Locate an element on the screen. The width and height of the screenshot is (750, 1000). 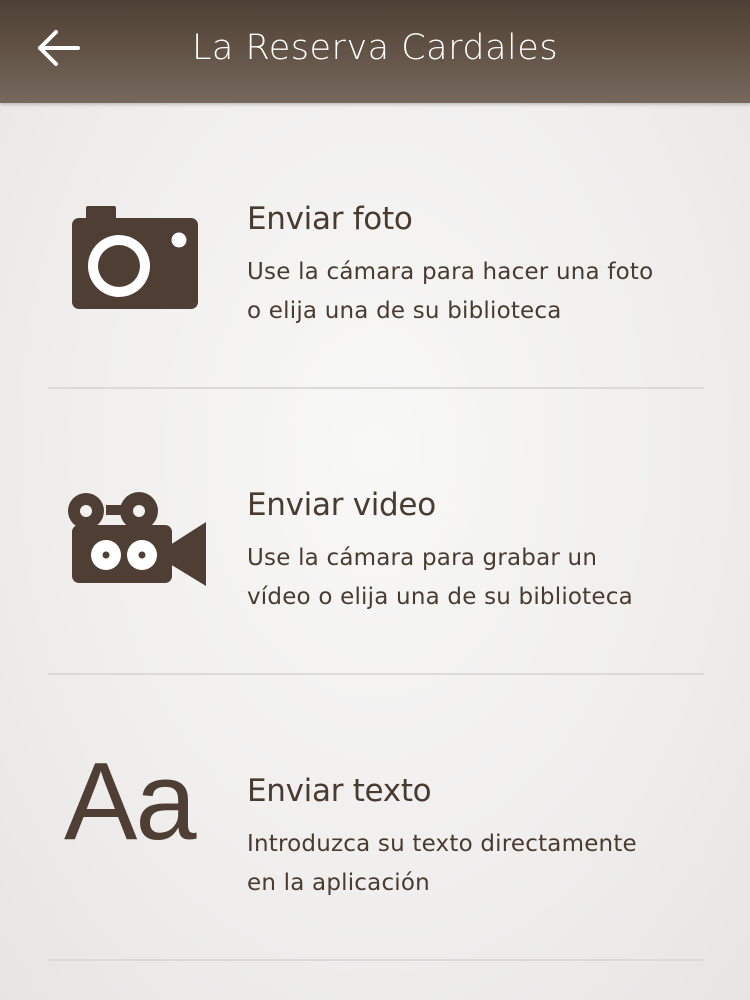
camera-icon is located at coordinates (139, 263).